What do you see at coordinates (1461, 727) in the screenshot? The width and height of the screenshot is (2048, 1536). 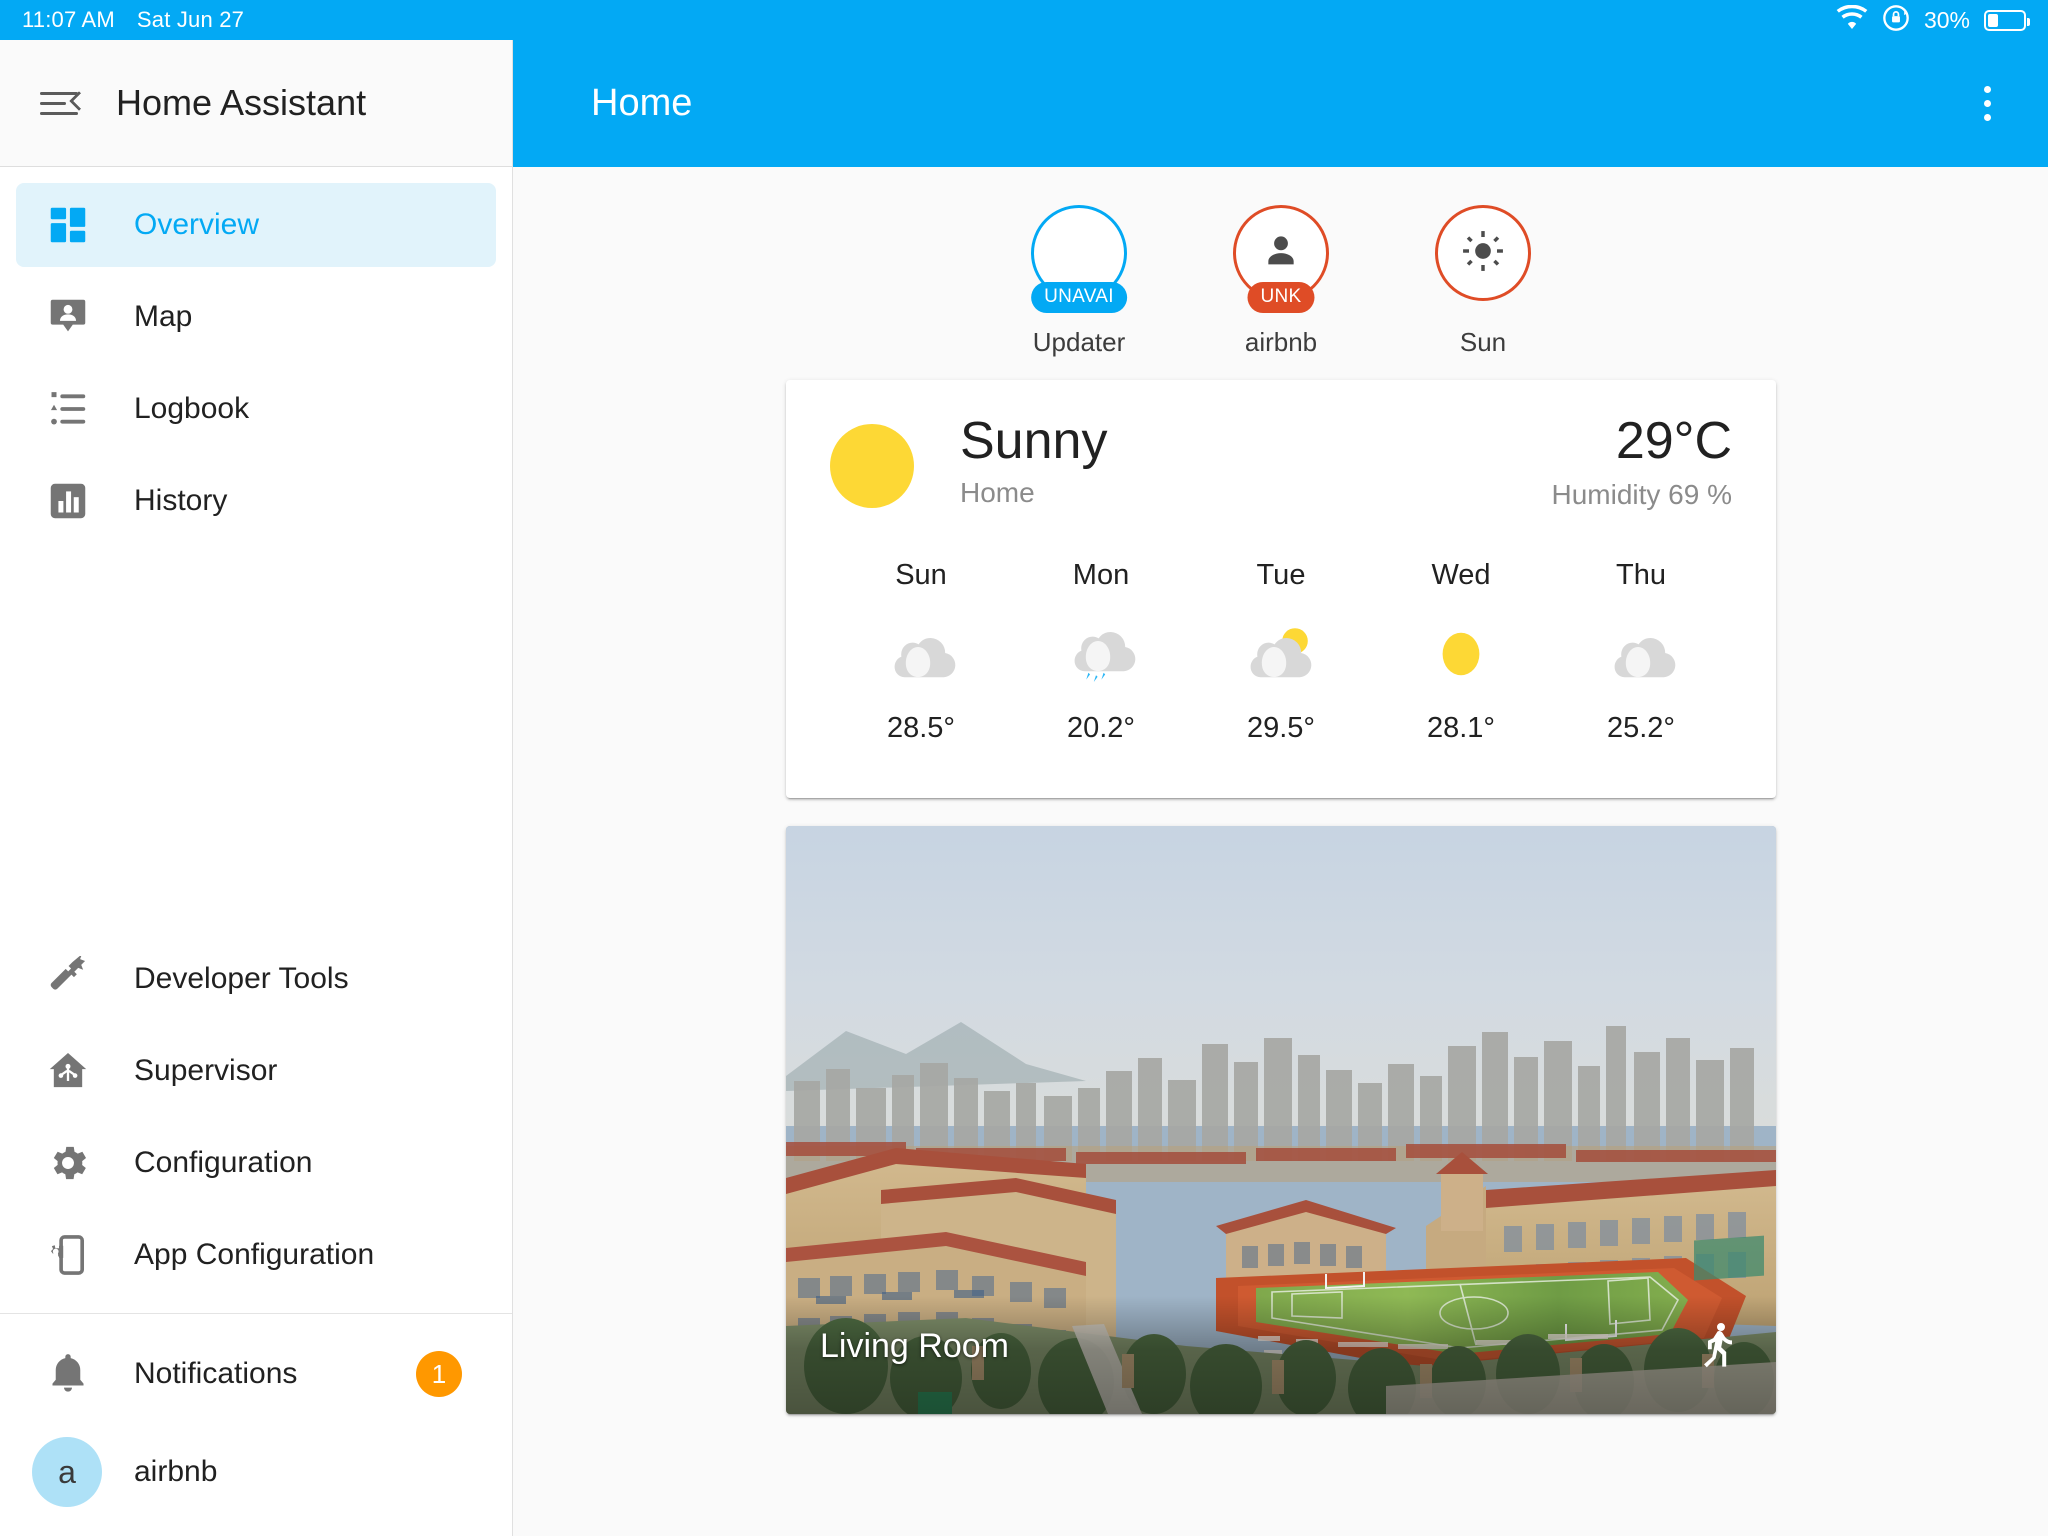 I see `forecast-temperature: 28.1°` at bounding box center [1461, 727].